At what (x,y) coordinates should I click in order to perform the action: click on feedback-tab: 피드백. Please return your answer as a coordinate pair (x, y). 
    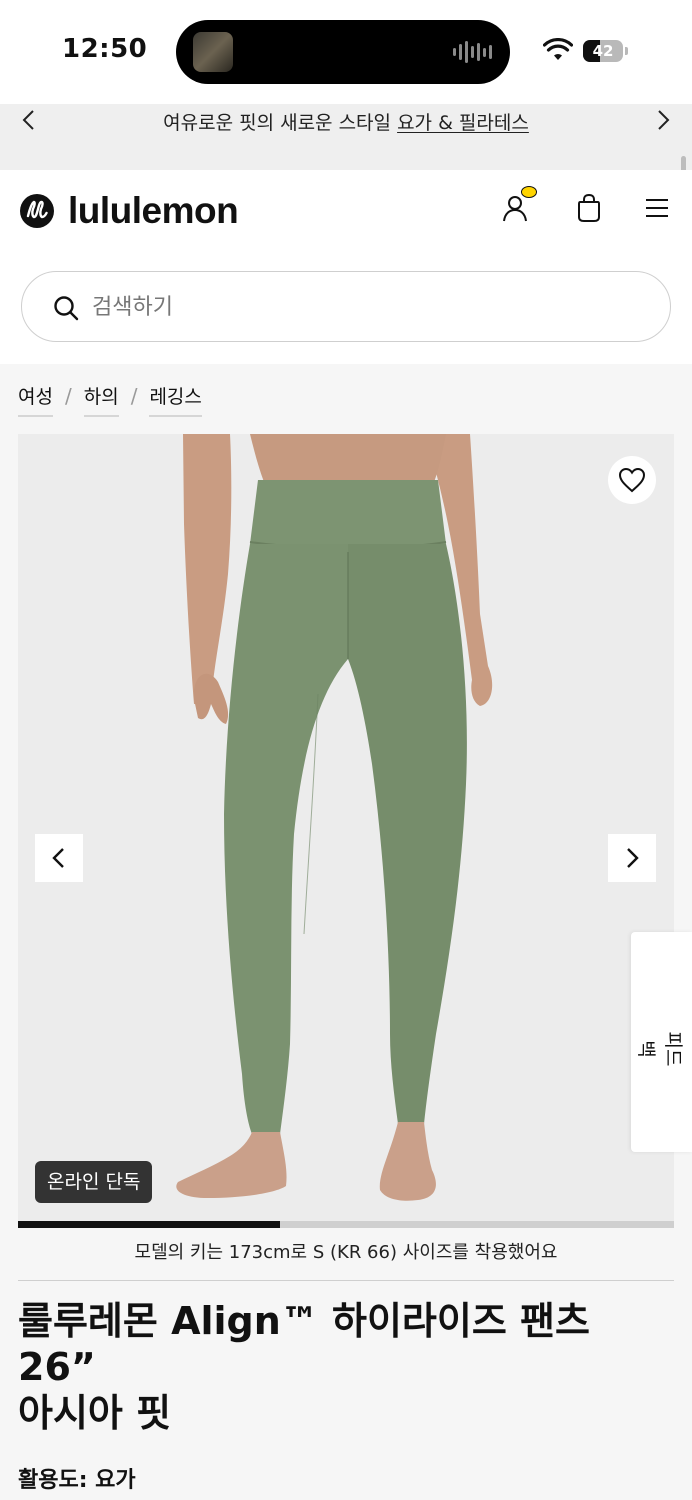
    Looking at the image, I should click on (661, 1042).